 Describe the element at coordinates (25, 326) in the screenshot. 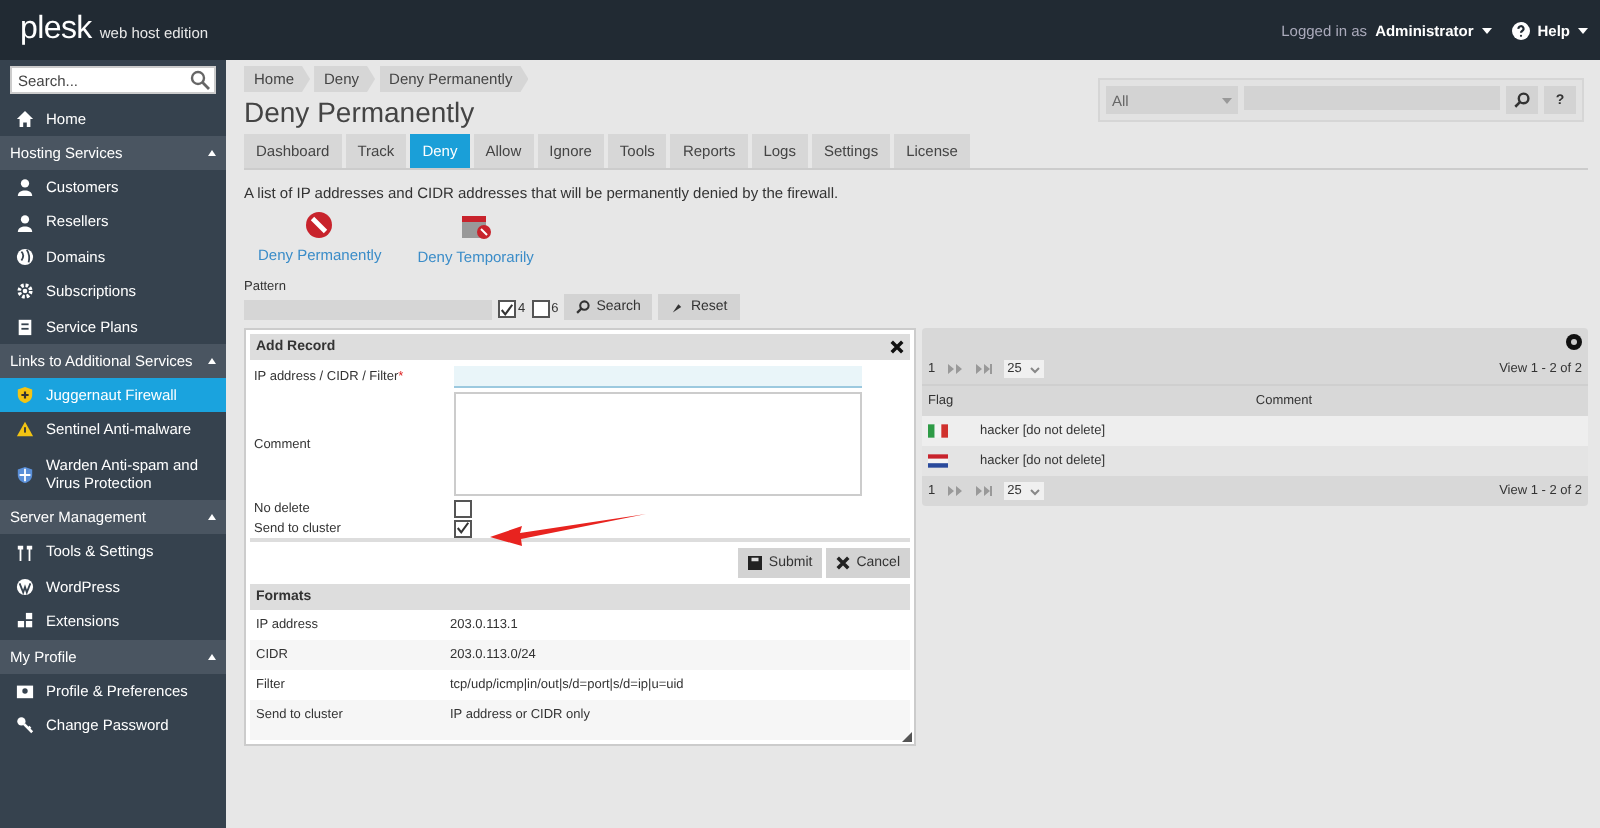

I see `doc-icon` at that location.